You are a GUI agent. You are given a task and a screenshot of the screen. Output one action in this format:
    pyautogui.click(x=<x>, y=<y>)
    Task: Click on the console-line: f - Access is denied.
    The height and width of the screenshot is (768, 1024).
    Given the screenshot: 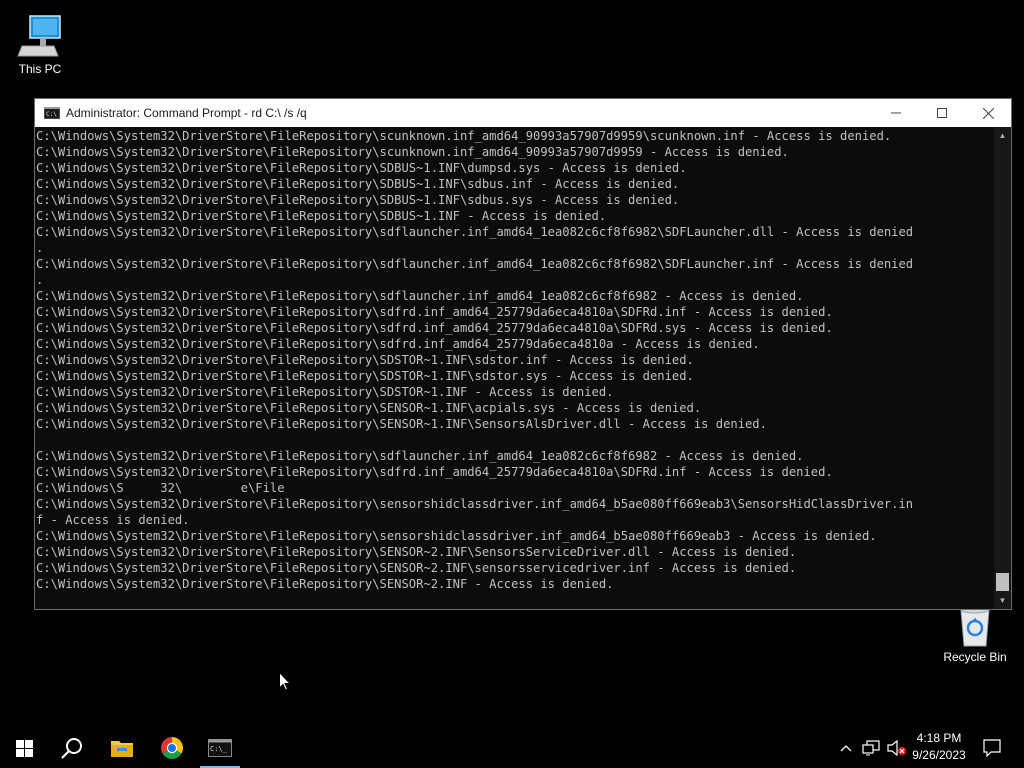 What is the action you would take?
    pyautogui.click(x=113, y=520)
    